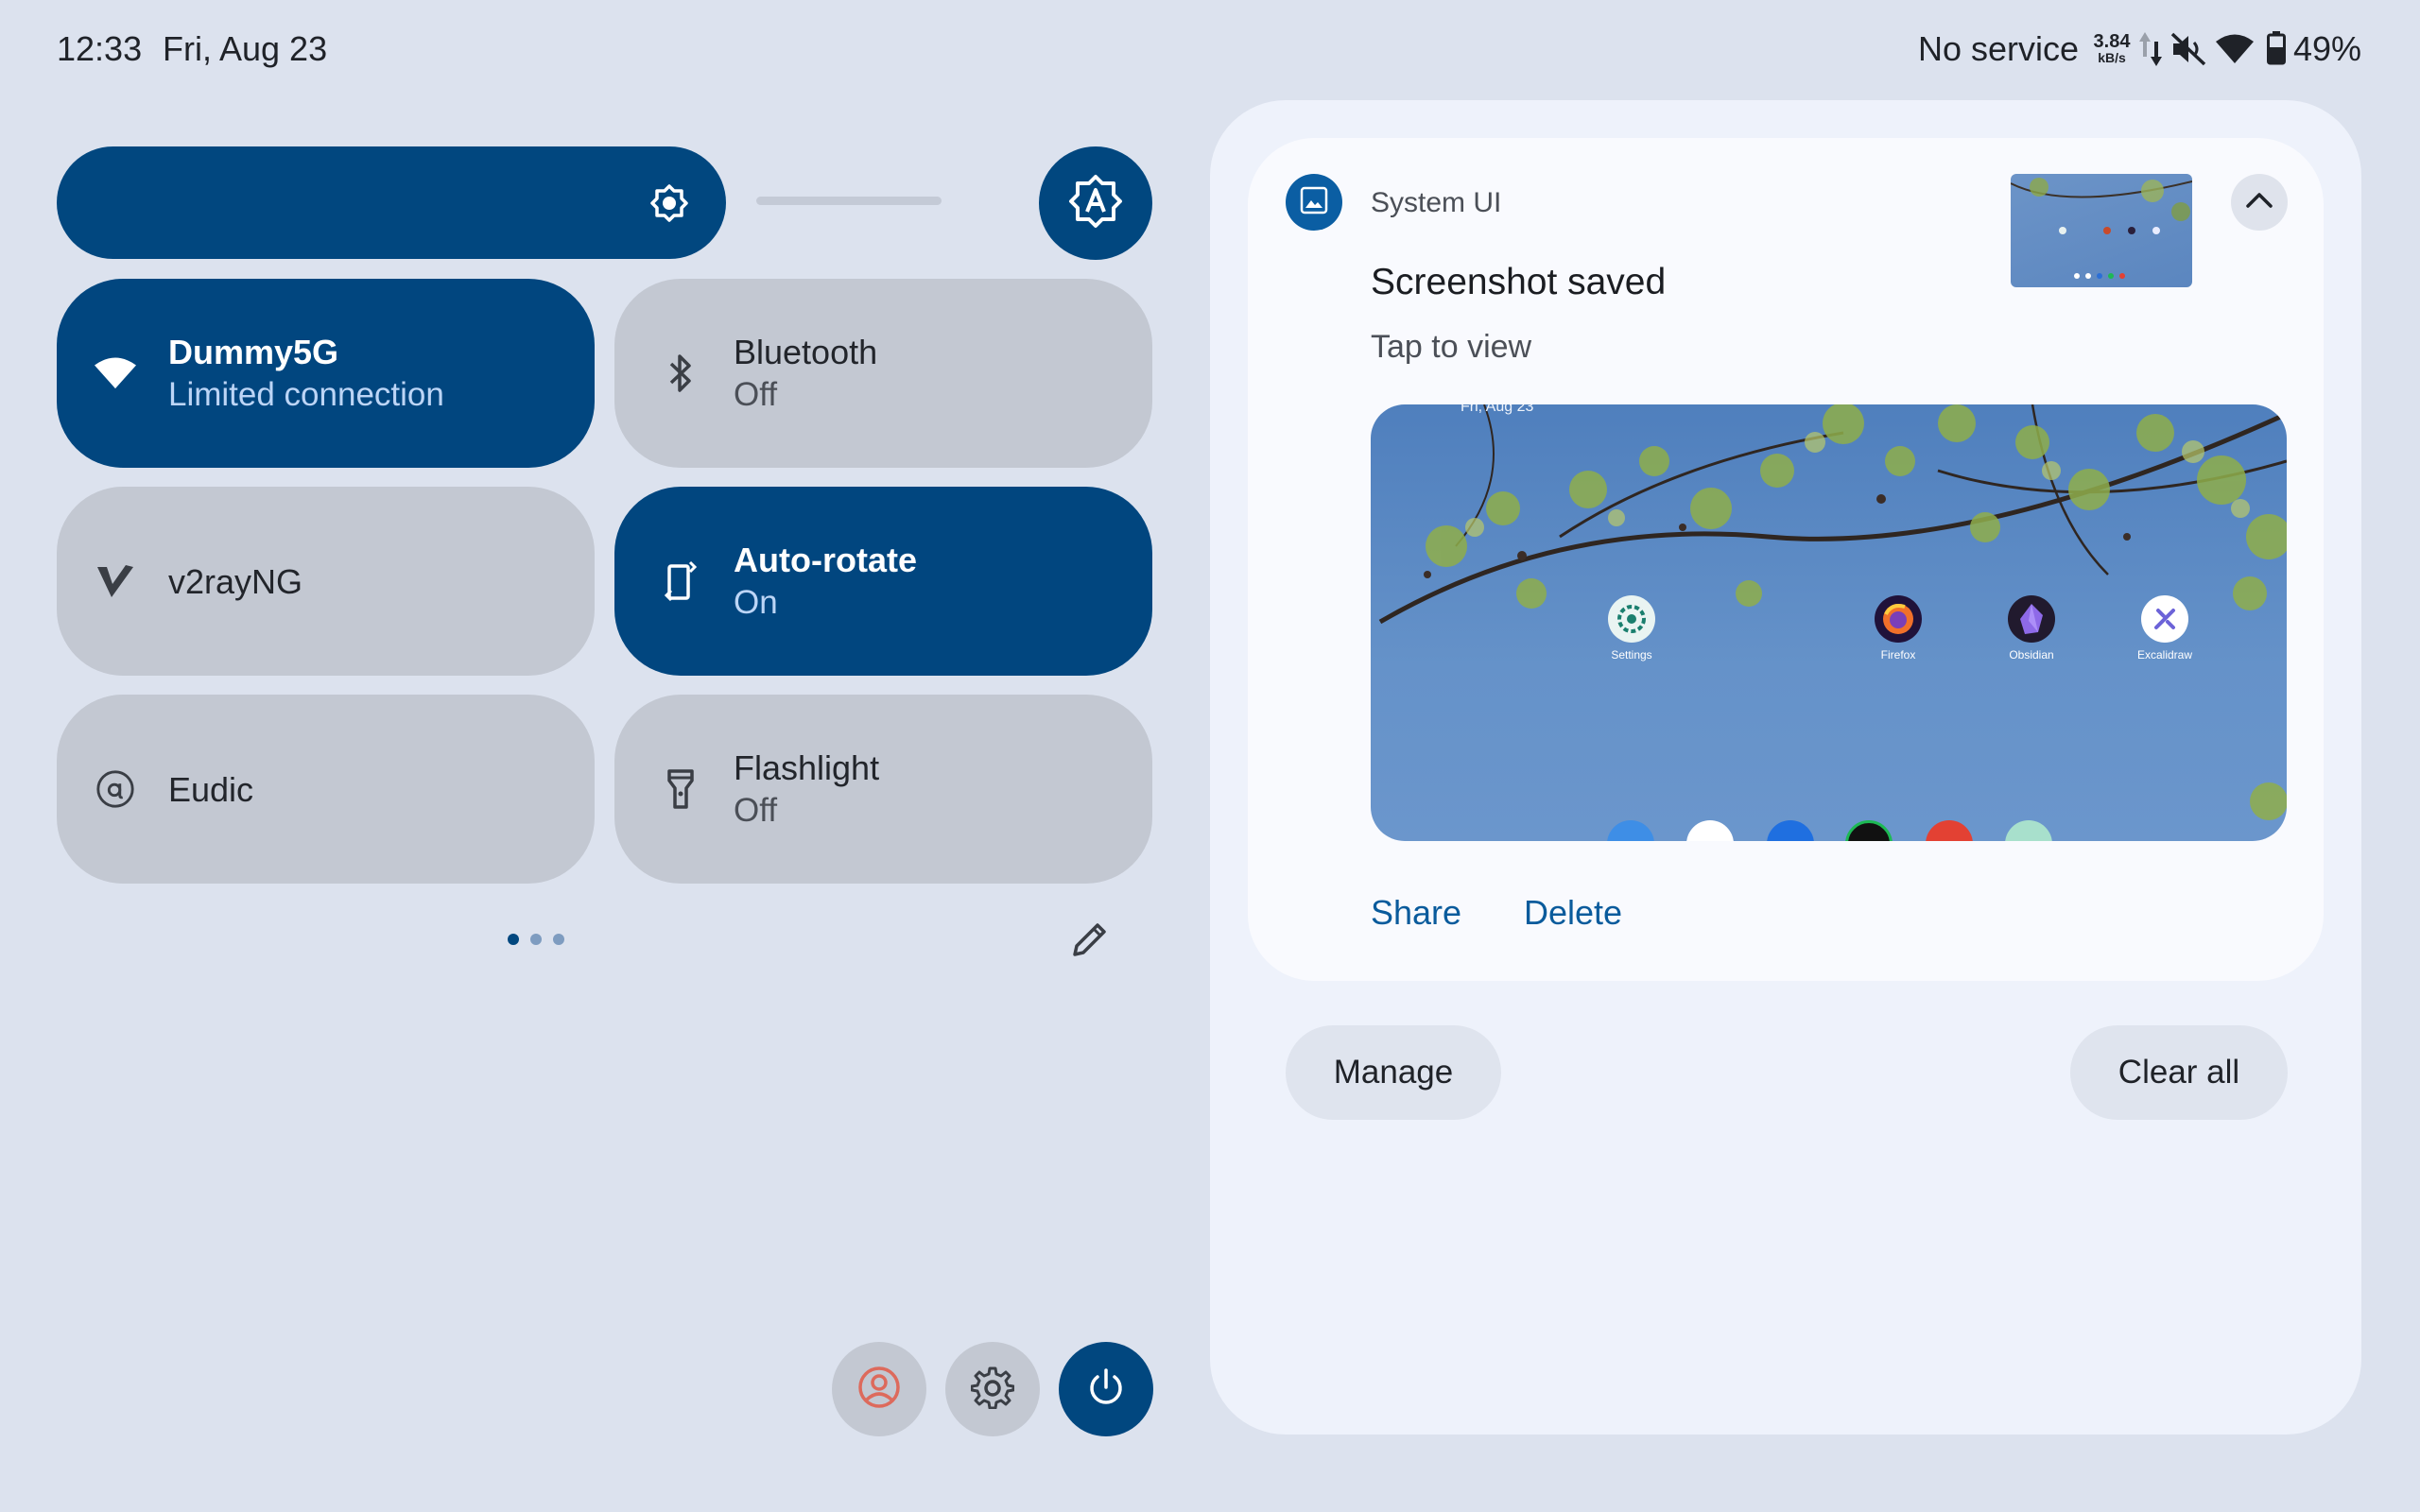 Image resolution: width=2420 pixels, height=1512 pixels. What do you see at coordinates (2235, 51) in the screenshot?
I see `wifi-status-icon` at bounding box center [2235, 51].